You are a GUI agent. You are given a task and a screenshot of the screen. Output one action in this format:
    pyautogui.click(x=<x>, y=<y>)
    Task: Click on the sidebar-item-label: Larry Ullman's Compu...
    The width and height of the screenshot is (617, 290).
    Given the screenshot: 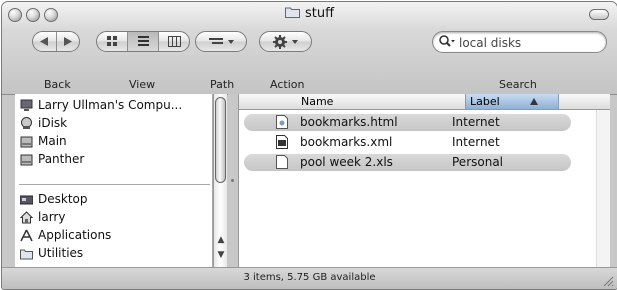 What is the action you would take?
    pyautogui.click(x=110, y=105)
    